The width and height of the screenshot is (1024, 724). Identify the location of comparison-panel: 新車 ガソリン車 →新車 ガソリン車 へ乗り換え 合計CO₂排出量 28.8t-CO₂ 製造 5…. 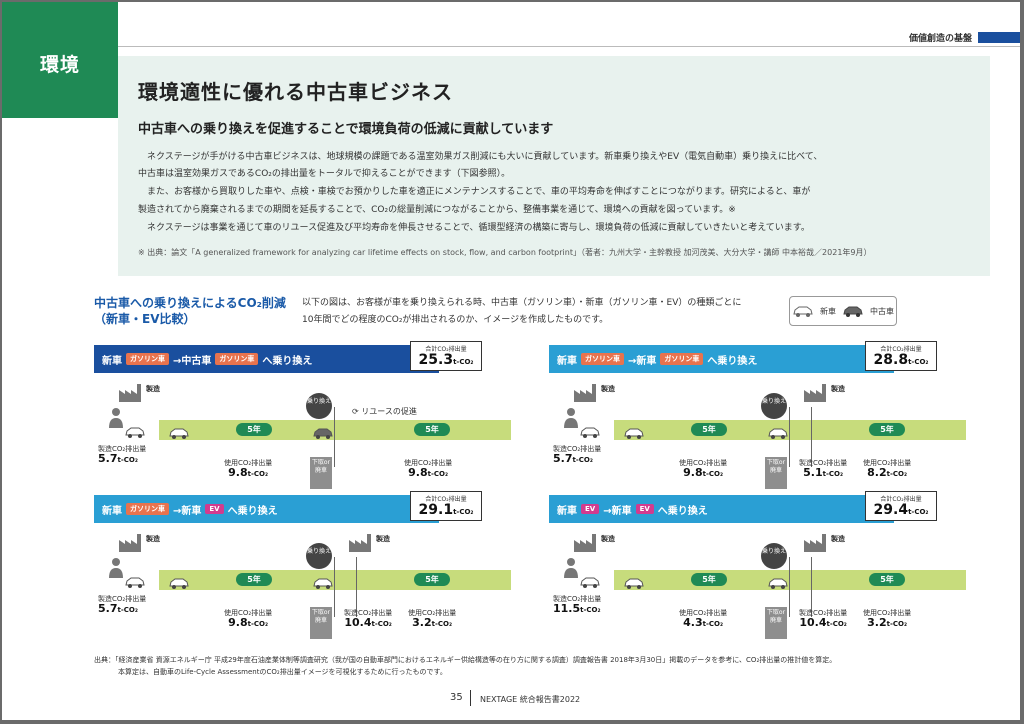
(757, 418).